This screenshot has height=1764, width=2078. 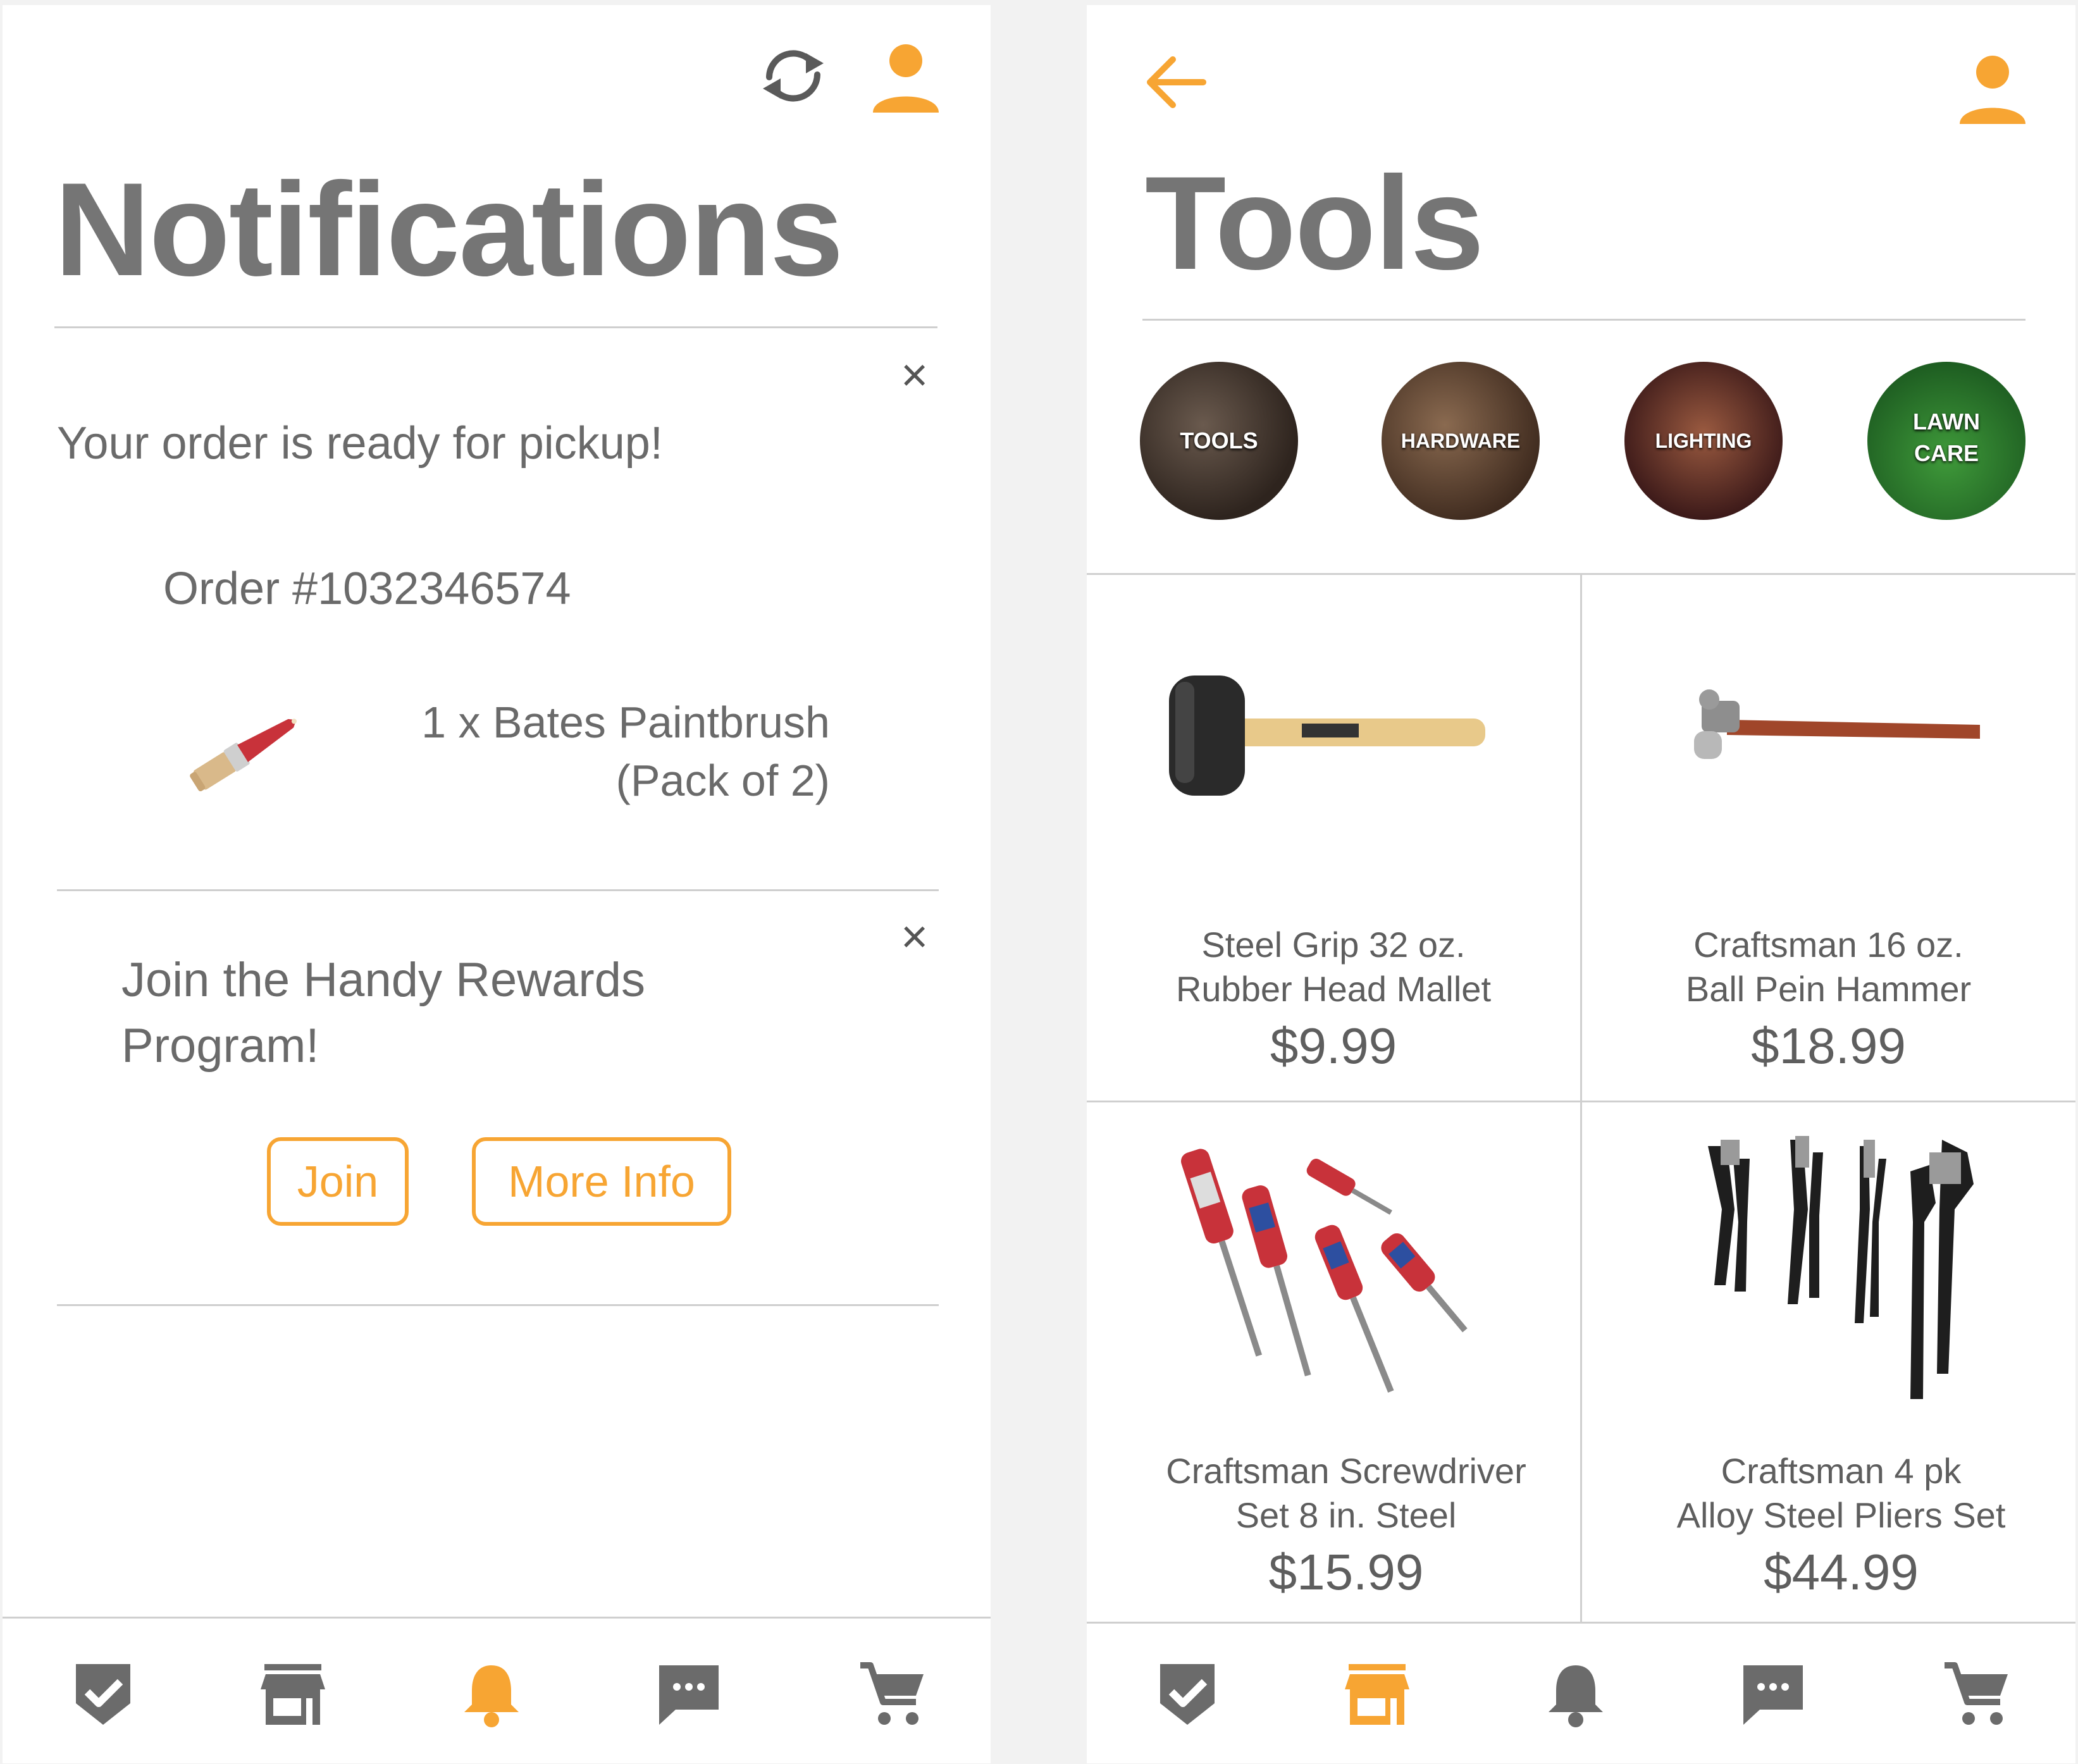 What do you see at coordinates (793, 76) in the screenshot?
I see `refresh-icon` at bounding box center [793, 76].